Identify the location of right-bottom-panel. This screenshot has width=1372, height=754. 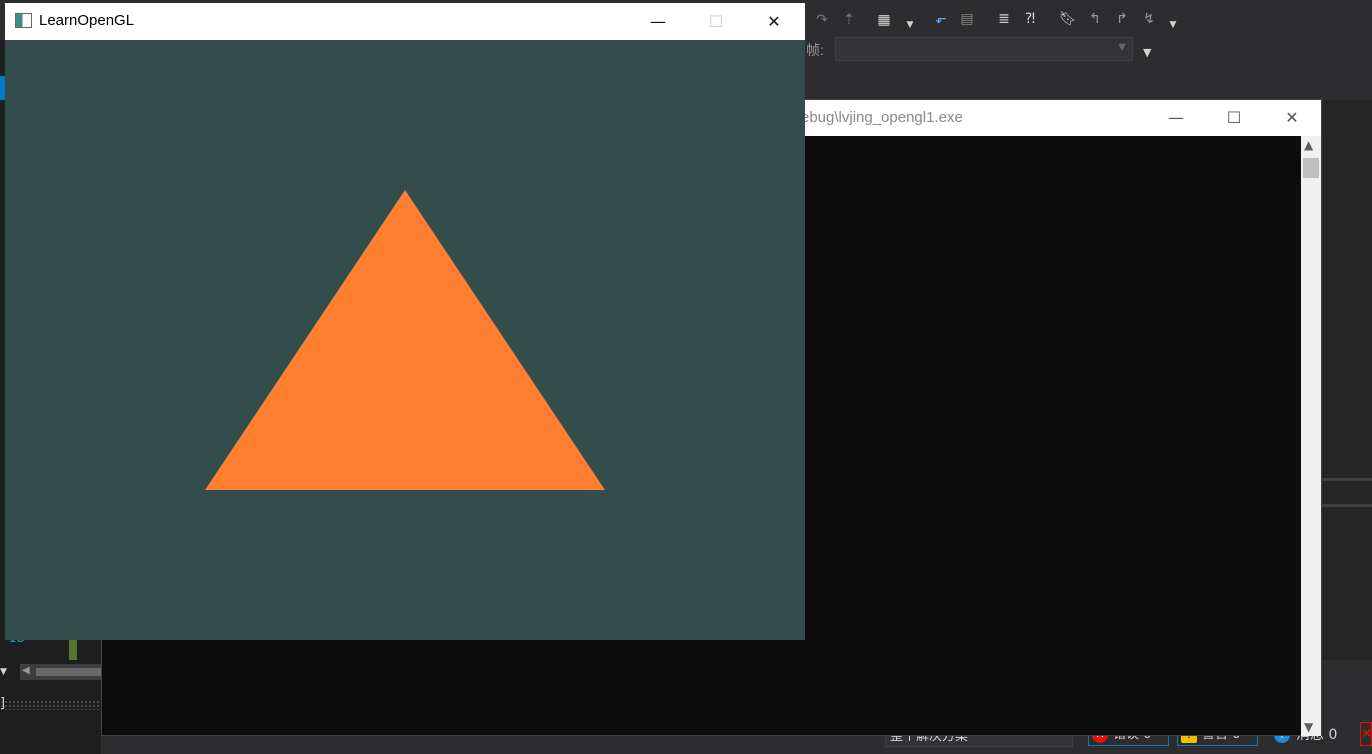
(1347, 690).